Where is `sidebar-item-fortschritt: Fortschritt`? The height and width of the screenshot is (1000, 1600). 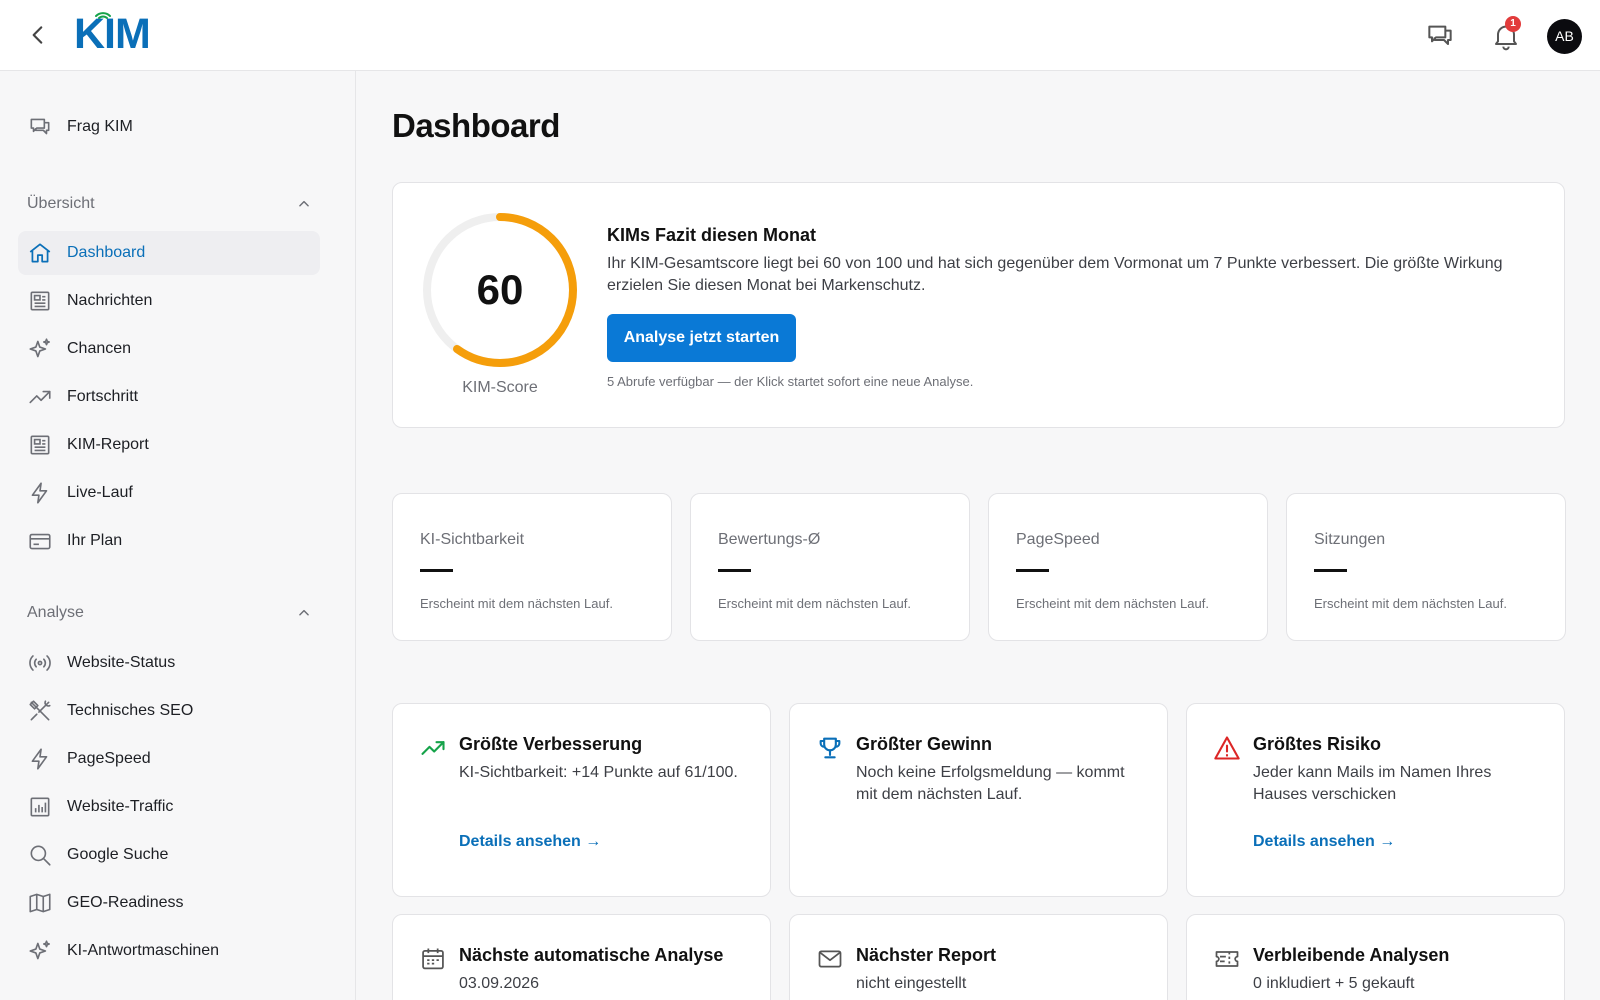 sidebar-item-fortschritt: Fortschritt is located at coordinates (169, 397).